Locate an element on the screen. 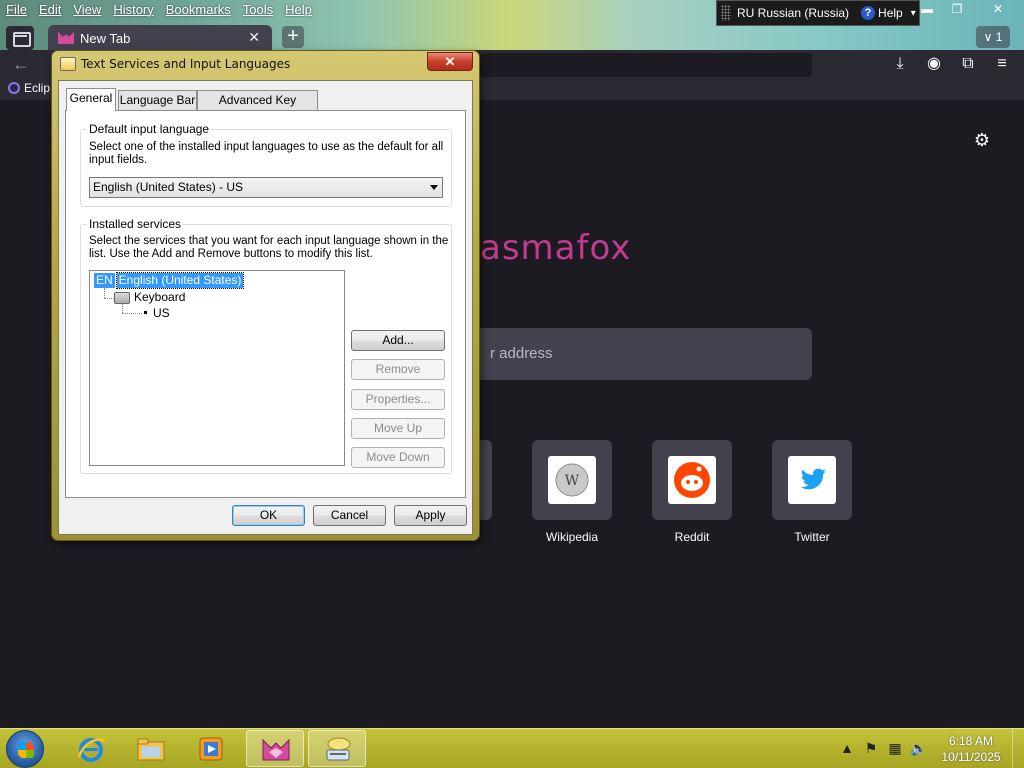 The image size is (1024, 768). dialog-close-button: ✕ is located at coordinates (450, 61).